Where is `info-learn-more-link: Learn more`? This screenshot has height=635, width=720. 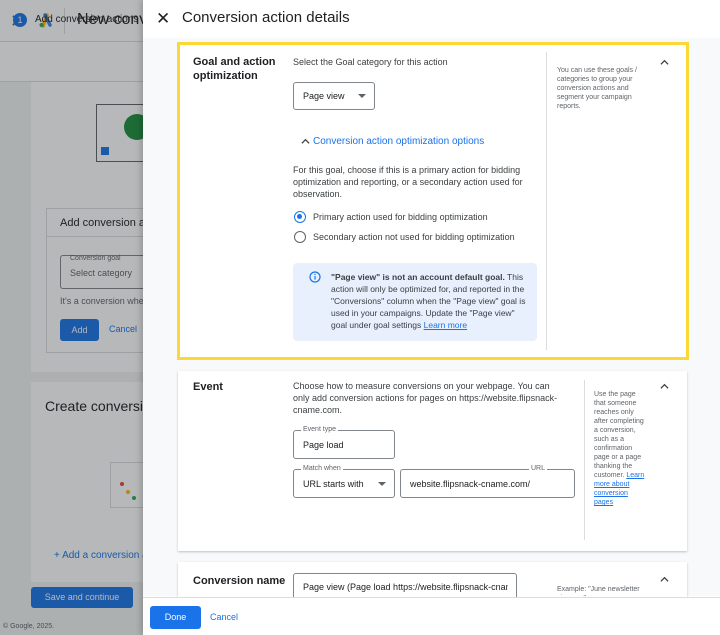 info-learn-more-link: Learn more is located at coordinates (445, 325).